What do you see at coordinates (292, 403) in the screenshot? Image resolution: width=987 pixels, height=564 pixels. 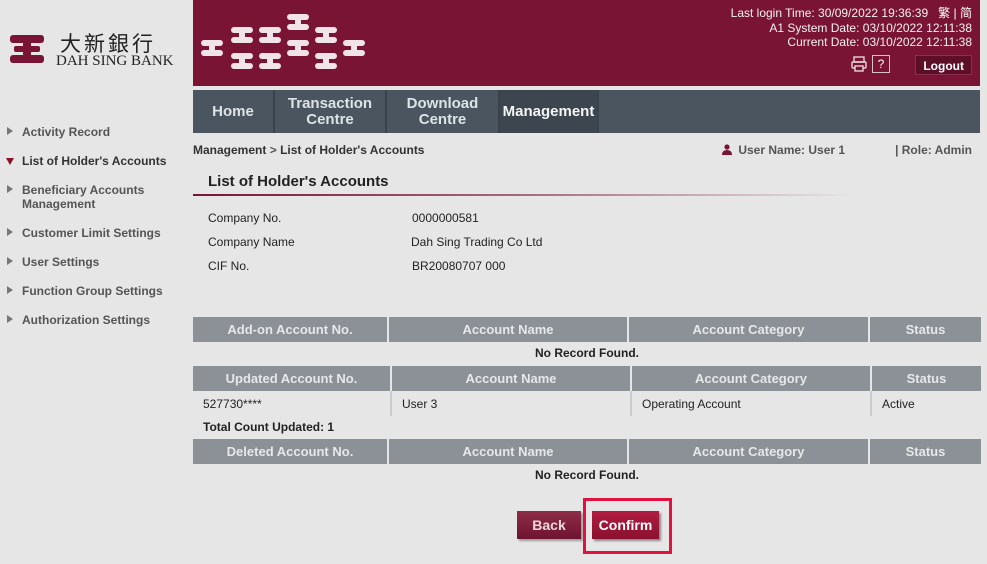 I see `account-no-cell: 527730****` at bounding box center [292, 403].